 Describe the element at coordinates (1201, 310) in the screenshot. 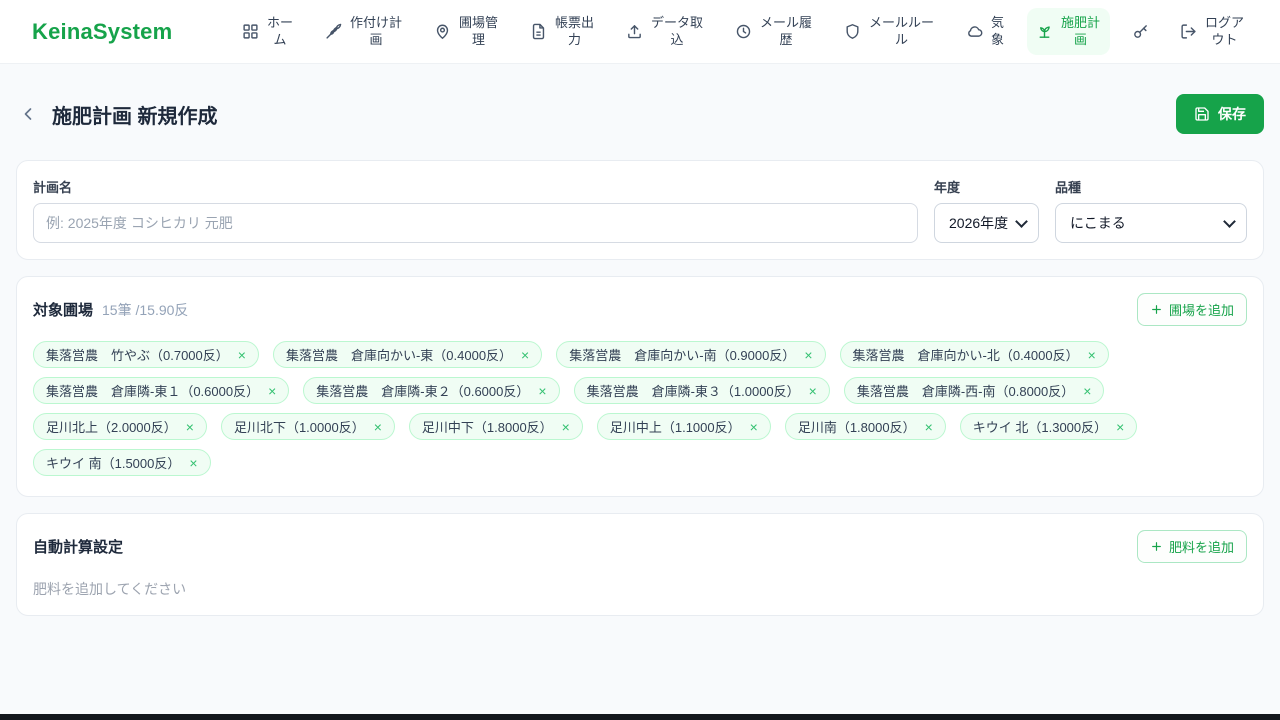

I see `add-field-label: 圃場を追加` at that location.